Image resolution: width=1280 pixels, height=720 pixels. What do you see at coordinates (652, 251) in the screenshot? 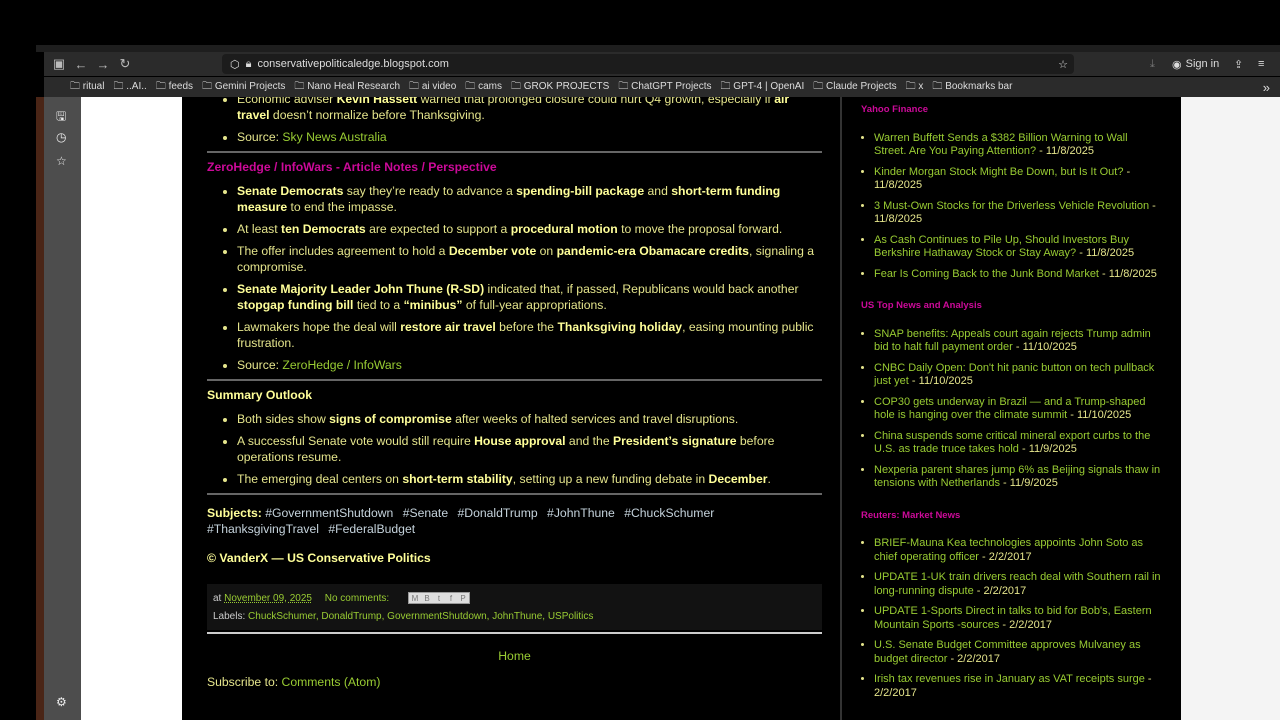
I see `bold-text: pandemic-era Obamacare credits` at bounding box center [652, 251].